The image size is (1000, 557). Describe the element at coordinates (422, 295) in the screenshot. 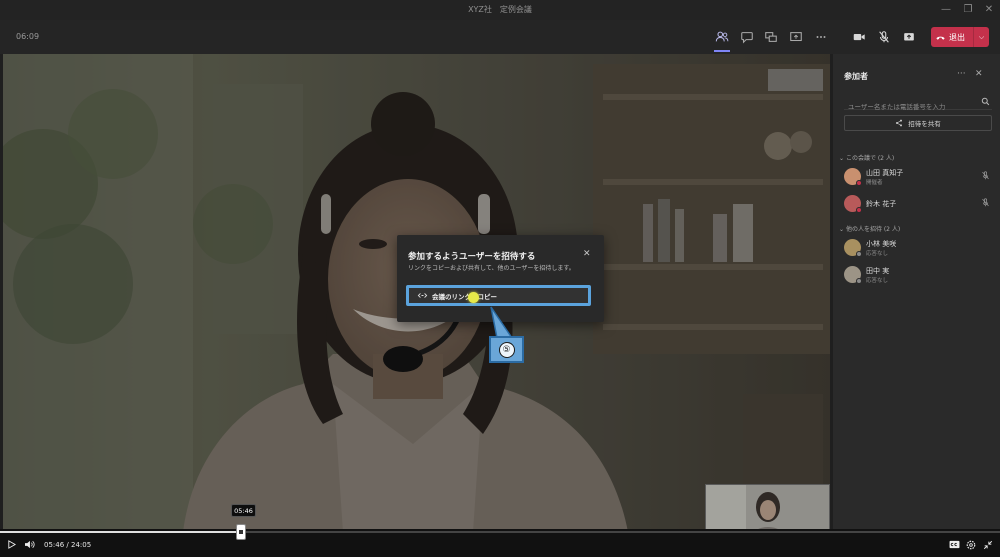

I see `link-icon` at that location.